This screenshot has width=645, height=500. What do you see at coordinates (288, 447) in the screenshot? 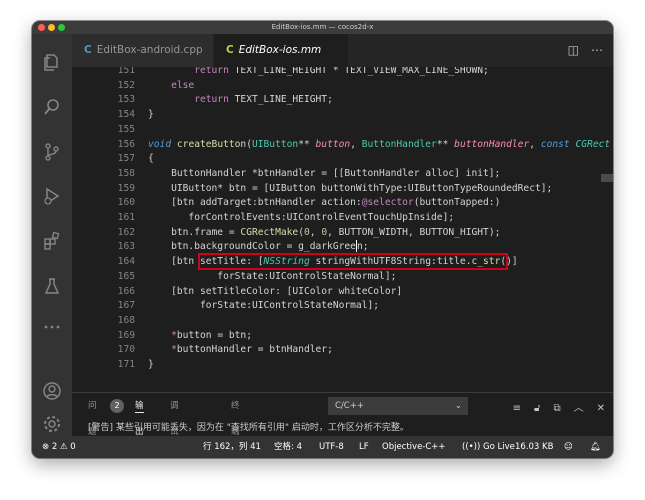
I see `indentation-status: 空格: 4` at bounding box center [288, 447].